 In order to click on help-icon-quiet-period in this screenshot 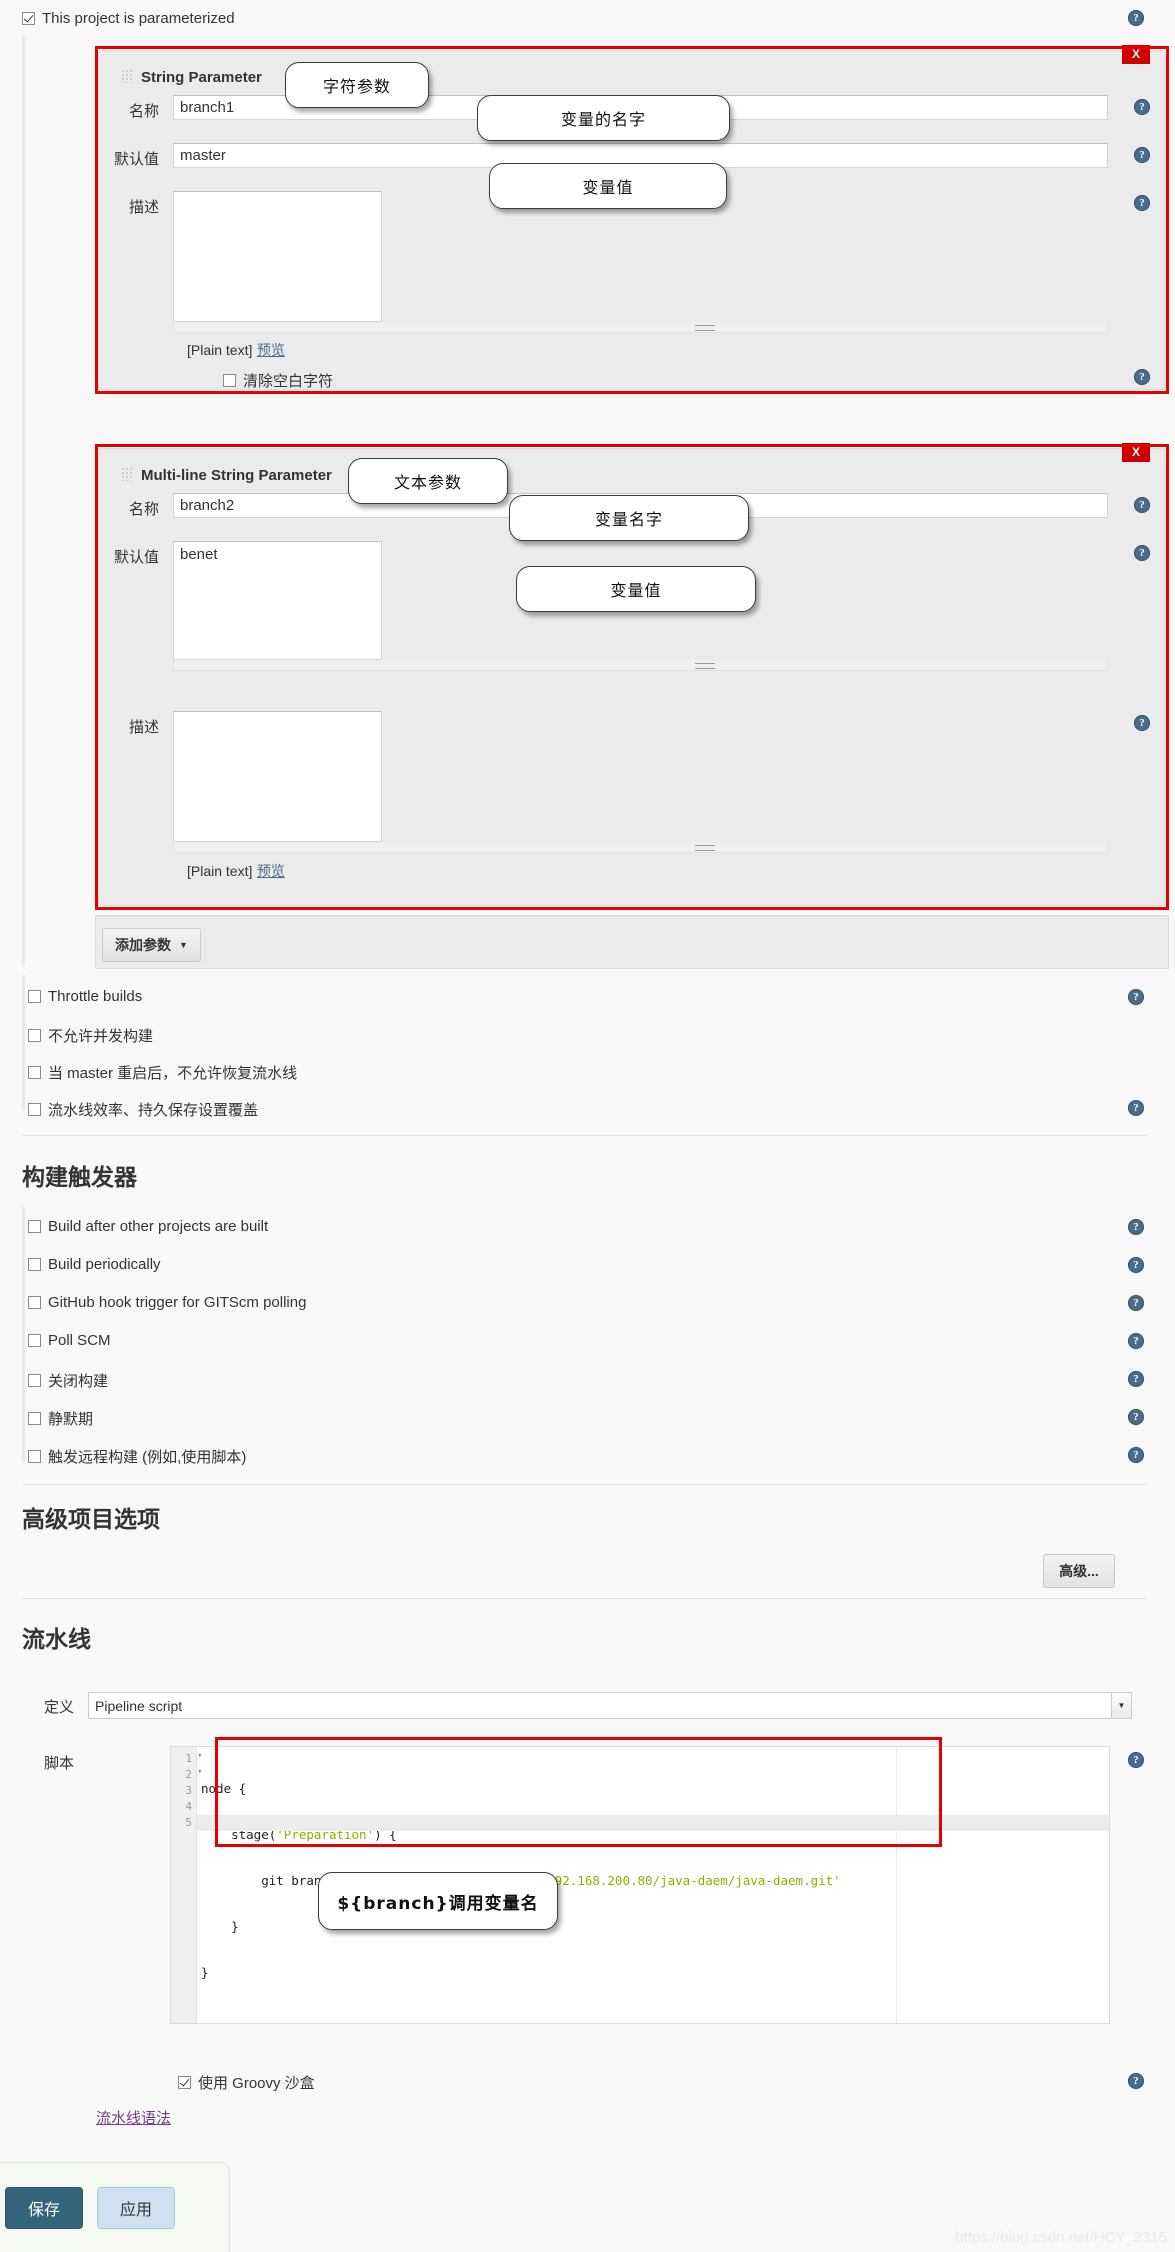, I will do `click(1136, 1417)`.